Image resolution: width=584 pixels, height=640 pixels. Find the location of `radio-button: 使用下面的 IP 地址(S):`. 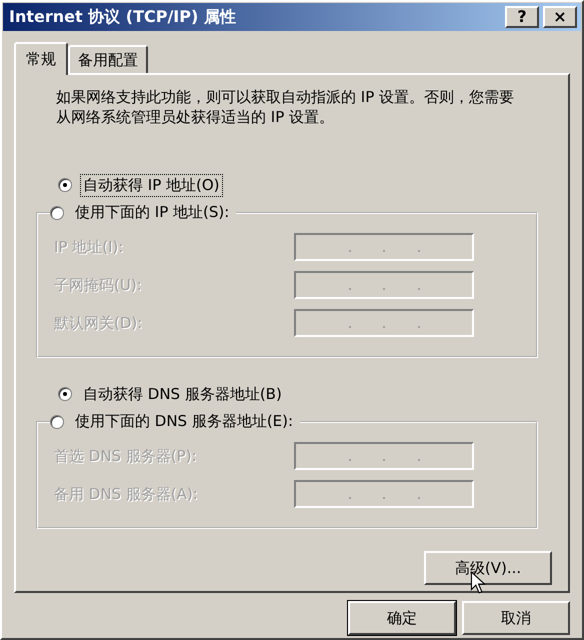

radio-button: 使用下面的 IP 地址(S): is located at coordinates (141, 212).